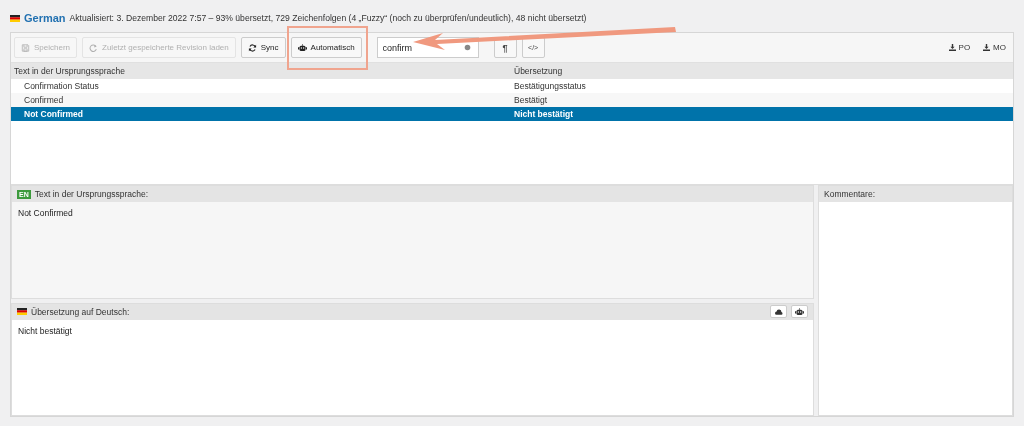 The image size is (1024, 426). What do you see at coordinates (45, 18) in the screenshot?
I see `language-link: German` at bounding box center [45, 18].